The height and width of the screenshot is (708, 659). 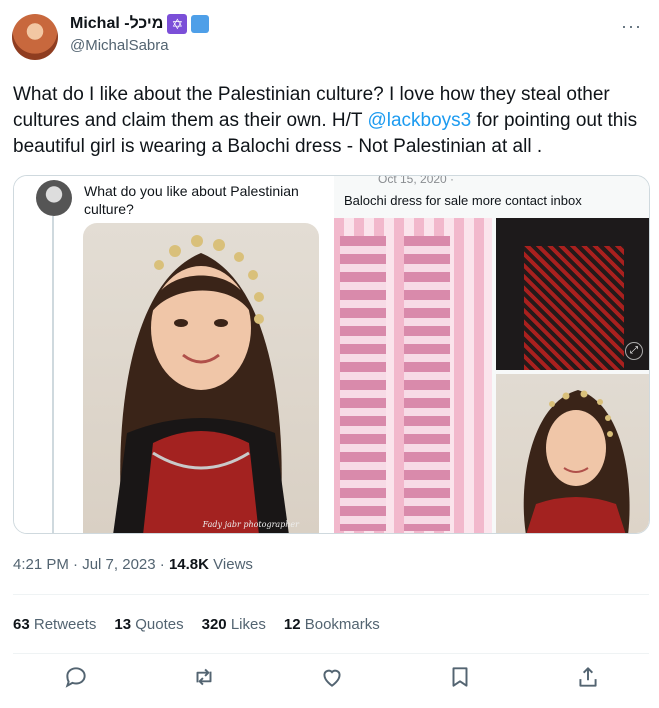 I want to click on star-of-david-icon: ✡, so click(x=177, y=24).